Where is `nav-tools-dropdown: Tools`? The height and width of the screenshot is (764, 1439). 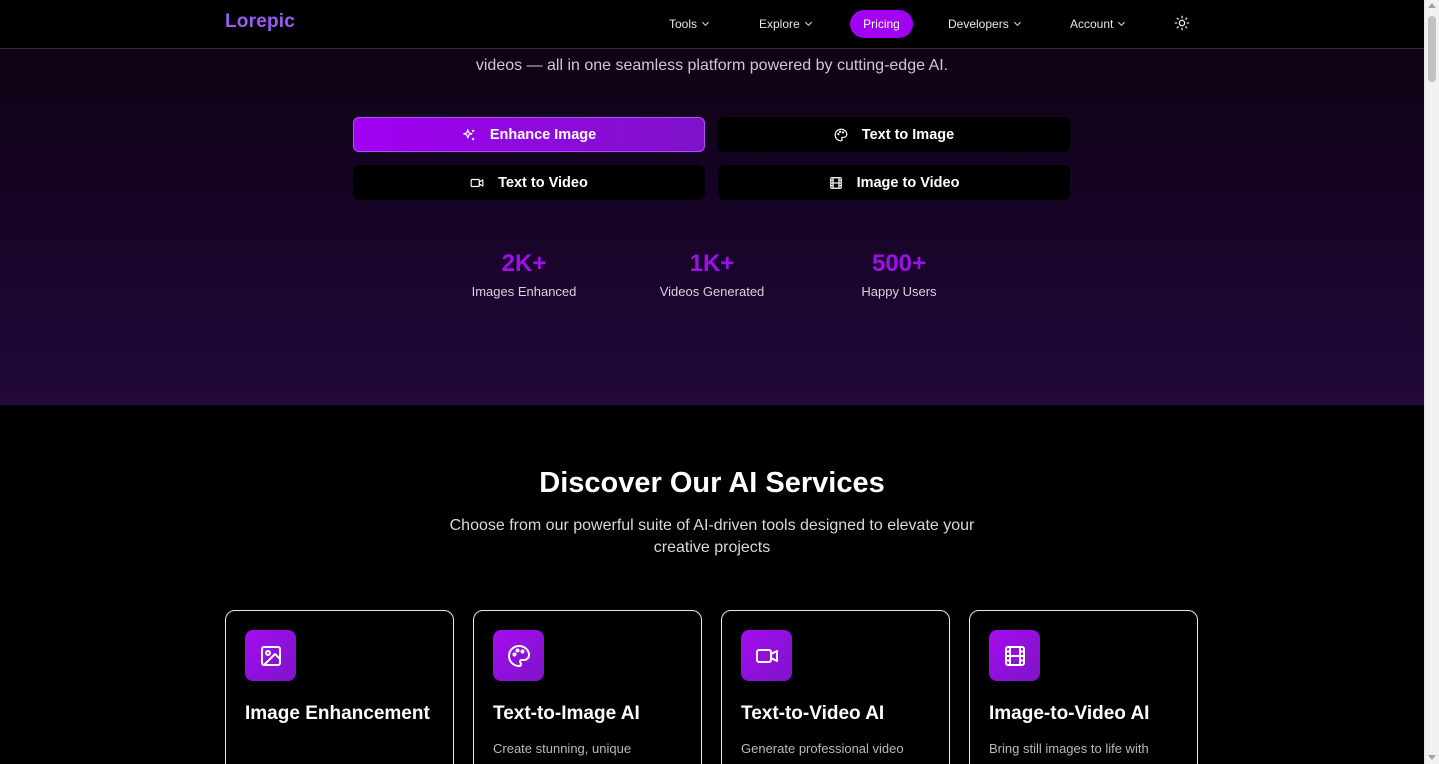 nav-tools-dropdown: Tools is located at coordinates (689, 24).